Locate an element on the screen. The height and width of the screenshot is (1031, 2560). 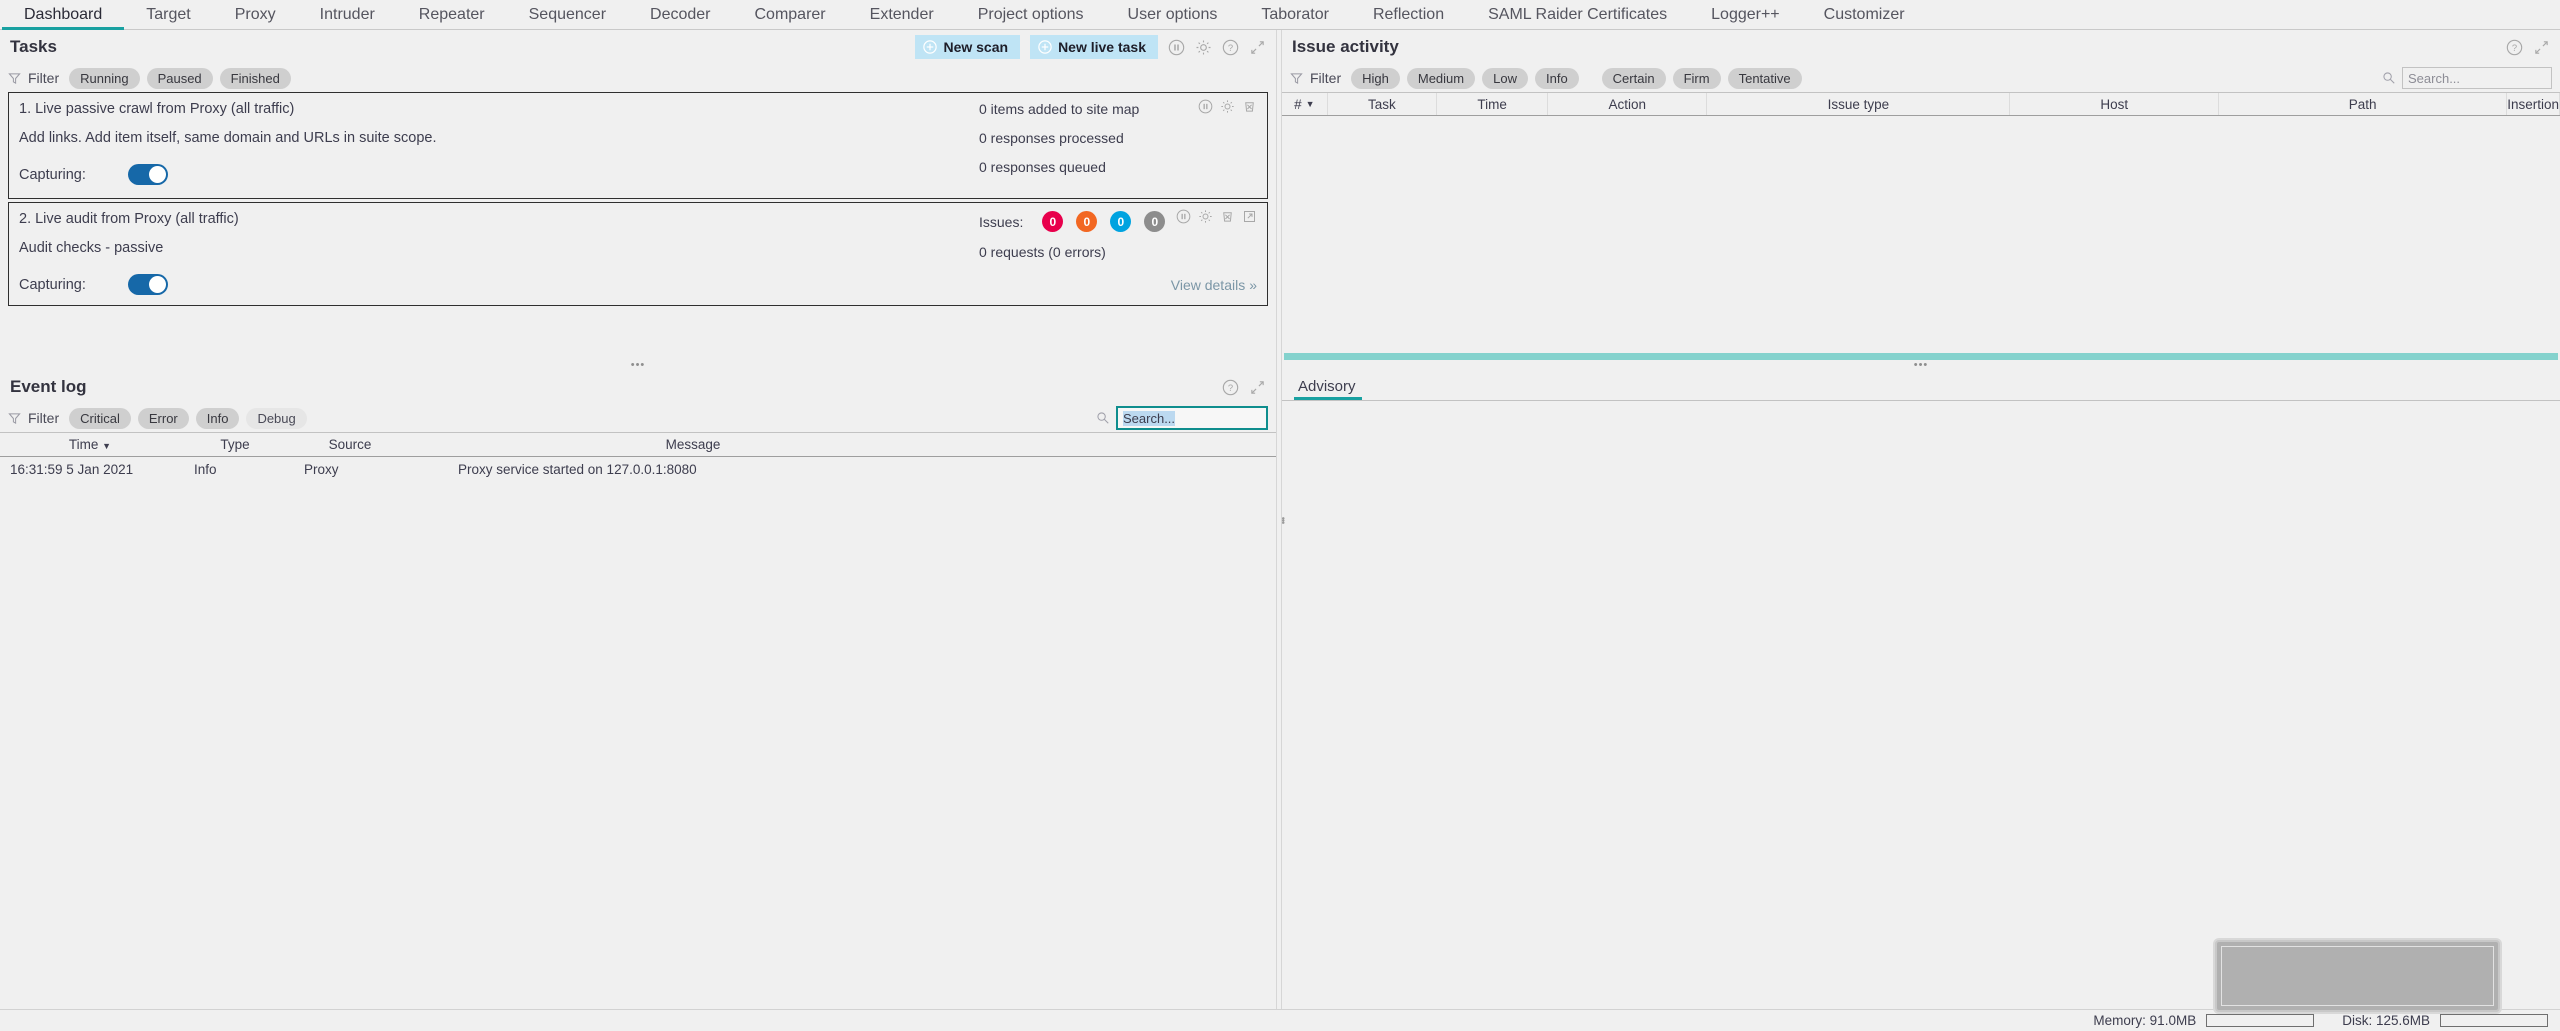
column-header-task: Task is located at coordinates (1383, 104).